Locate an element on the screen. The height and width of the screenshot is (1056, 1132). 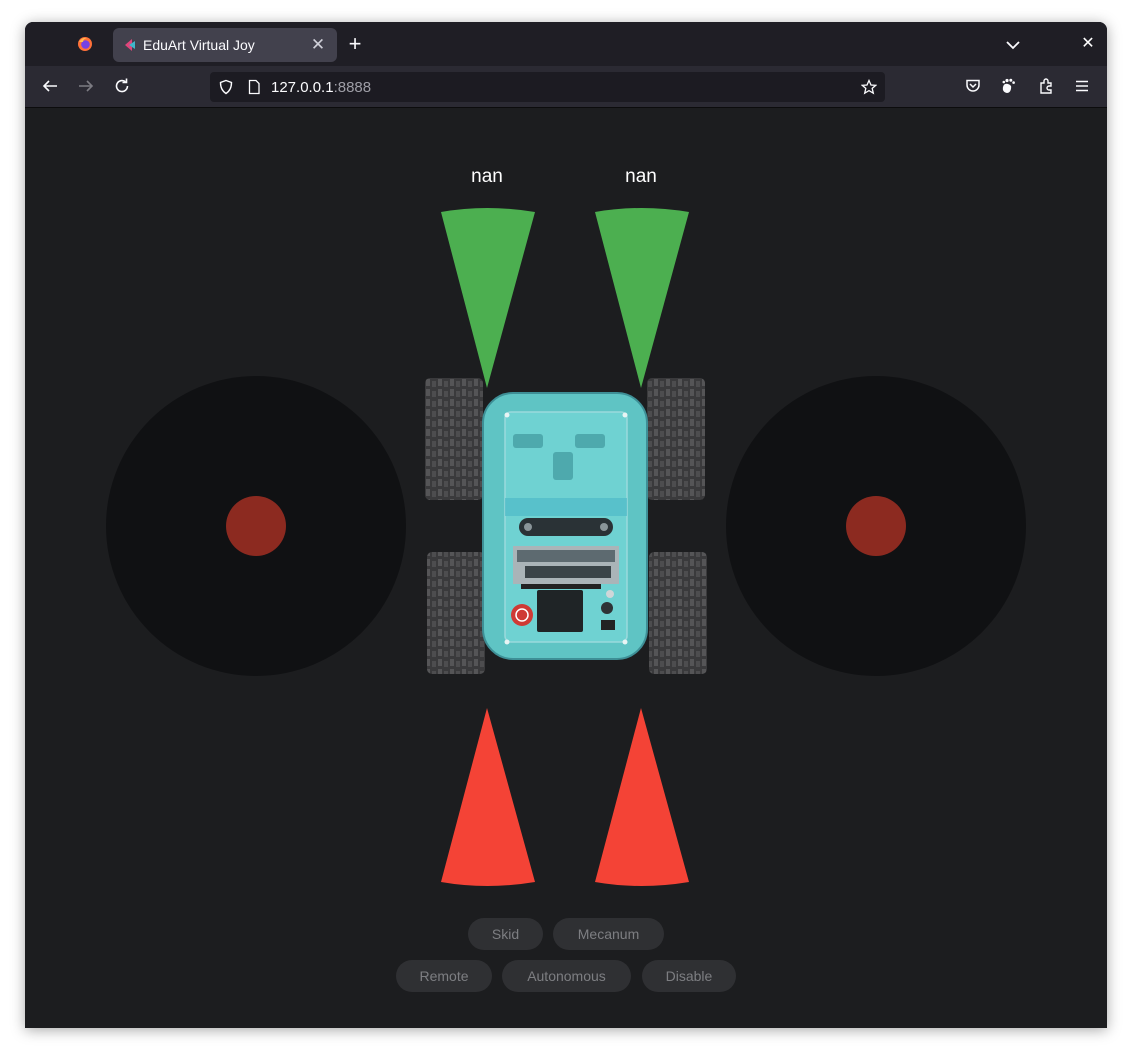
disable-button: Disable is located at coordinates (689, 976).